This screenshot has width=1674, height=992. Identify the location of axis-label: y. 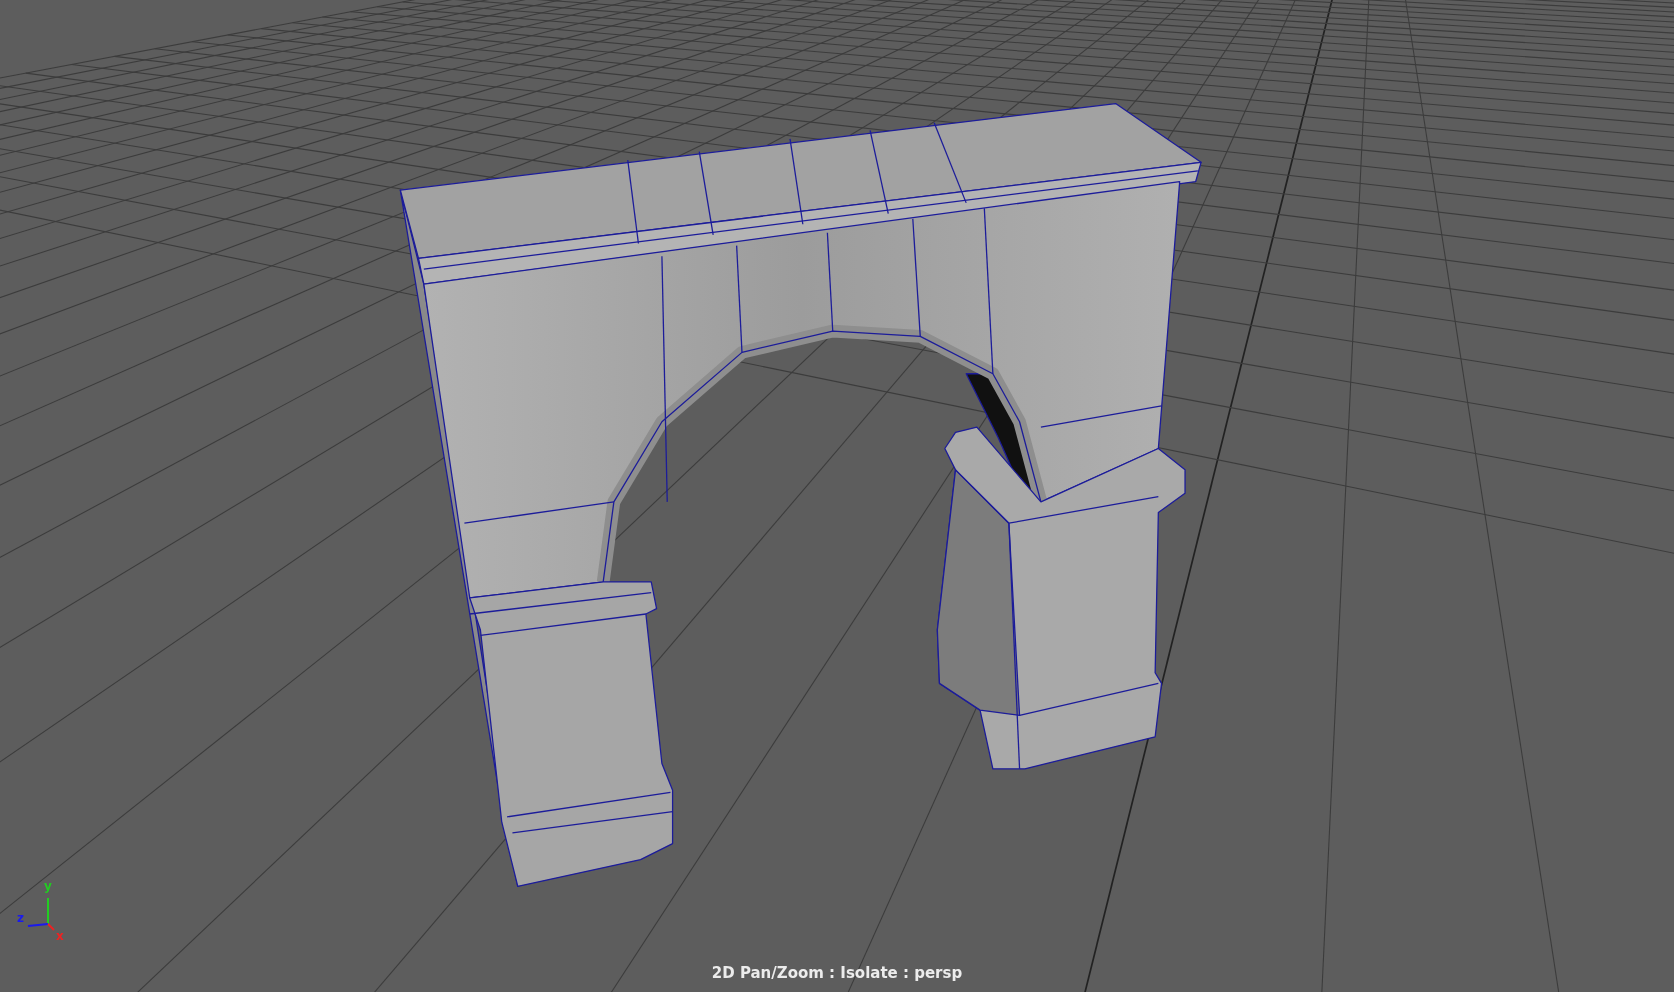
(48, 886).